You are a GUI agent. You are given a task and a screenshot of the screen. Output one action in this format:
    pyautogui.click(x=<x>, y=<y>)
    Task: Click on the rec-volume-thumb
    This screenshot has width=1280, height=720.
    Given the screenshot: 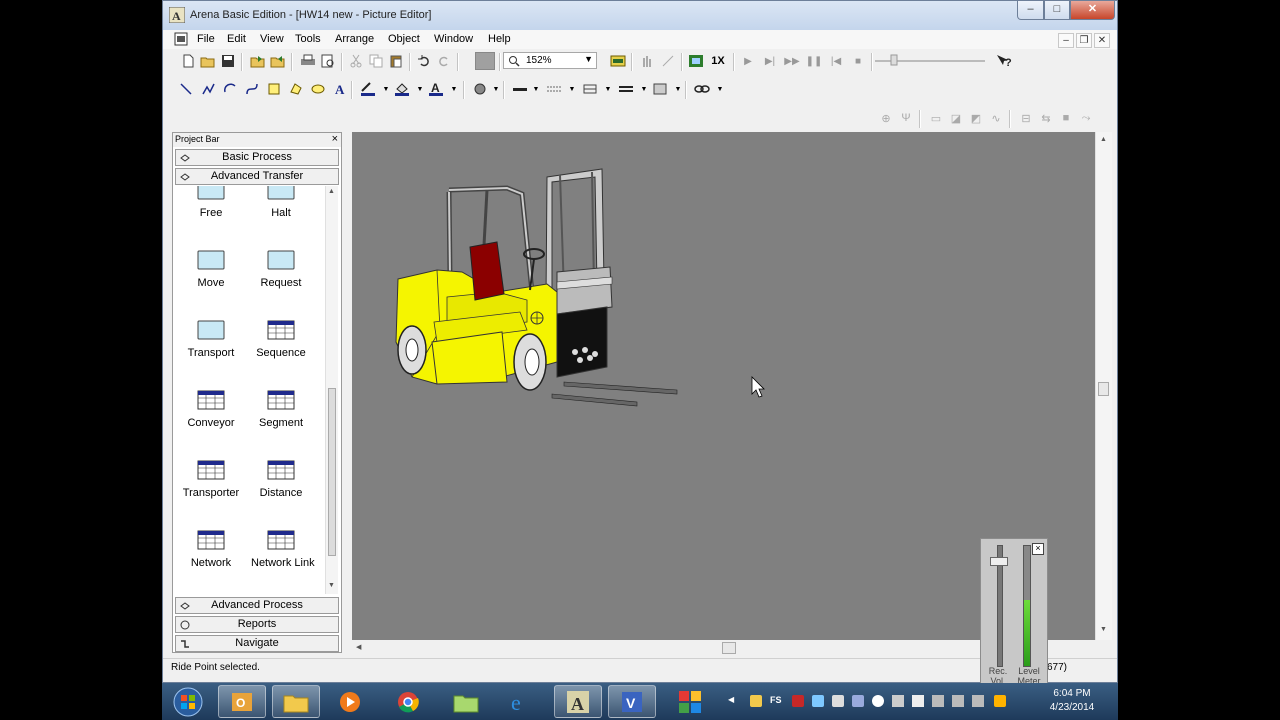 What is the action you would take?
    pyautogui.click(x=999, y=561)
    